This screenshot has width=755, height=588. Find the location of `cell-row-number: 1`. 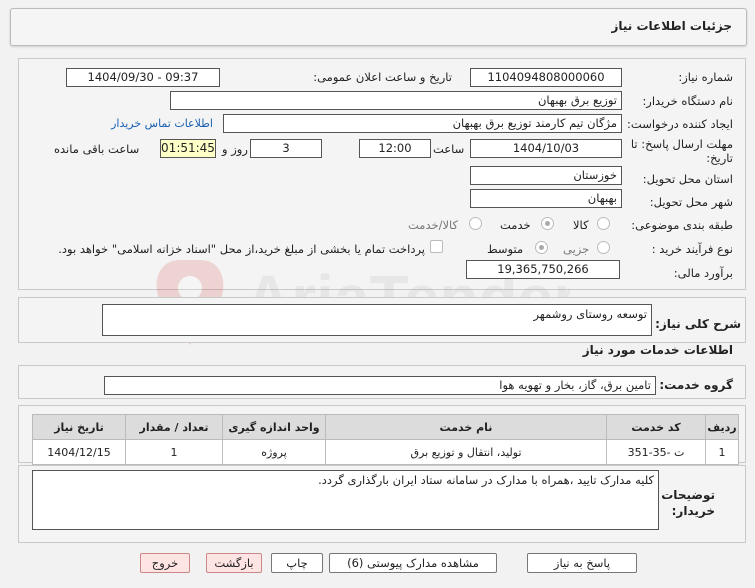

cell-row-number: 1 is located at coordinates (722, 452).